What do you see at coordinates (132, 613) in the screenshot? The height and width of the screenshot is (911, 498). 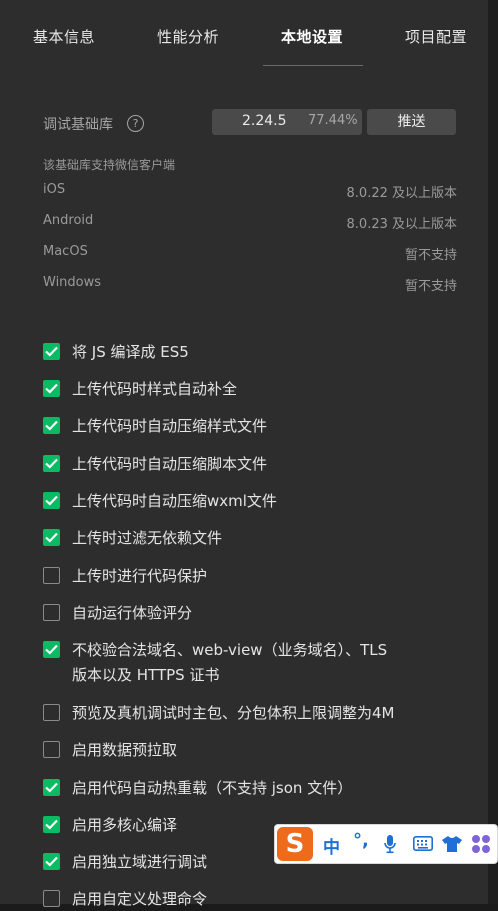 I see `option-label: 自动运行体验评分` at bounding box center [132, 613].